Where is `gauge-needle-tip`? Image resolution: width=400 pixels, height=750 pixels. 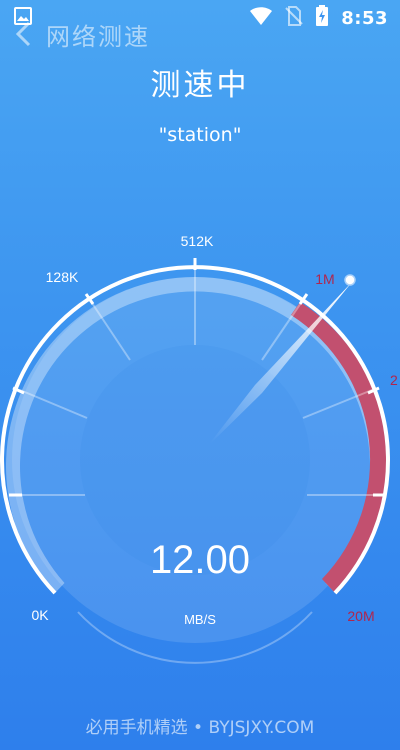
gauge-needle-tip is located at coordinates (350, 280).